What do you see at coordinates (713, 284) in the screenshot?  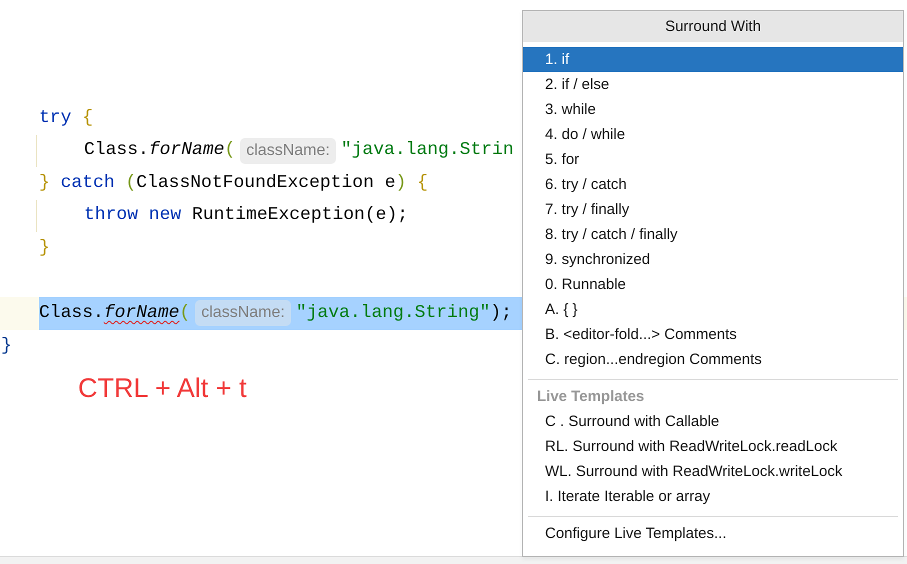 I see `menu-item: 0. Runnable` at bounding box center [713, 284].